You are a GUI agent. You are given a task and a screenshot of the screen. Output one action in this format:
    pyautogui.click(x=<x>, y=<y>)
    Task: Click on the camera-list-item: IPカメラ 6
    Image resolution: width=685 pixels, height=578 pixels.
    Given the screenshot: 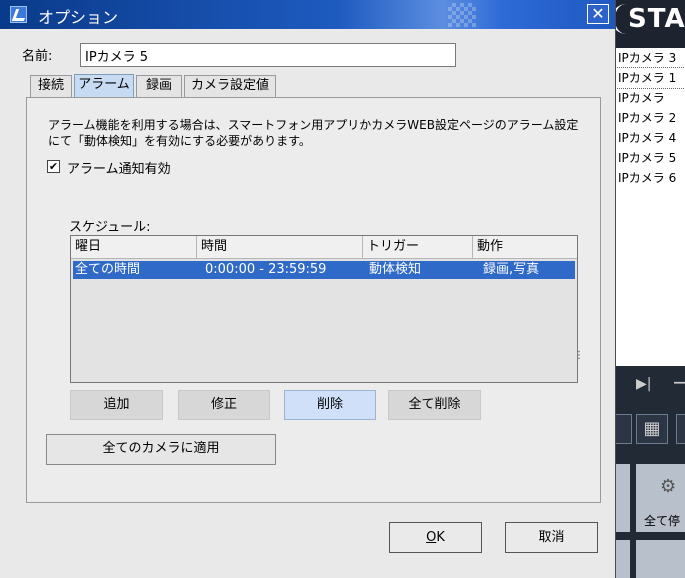 What is the action you would take?
    pyautogui.click(x=648, y=178)
    